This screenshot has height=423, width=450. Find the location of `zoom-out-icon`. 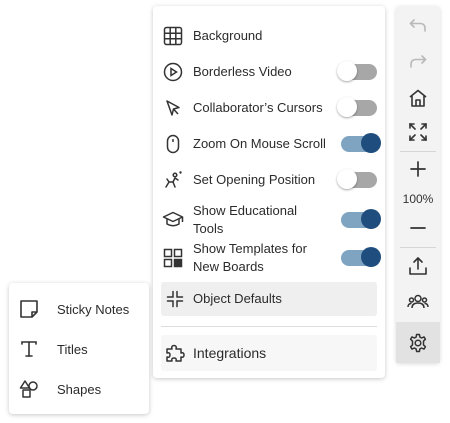

zoom-out-icon is located at coordinates (418, 228).